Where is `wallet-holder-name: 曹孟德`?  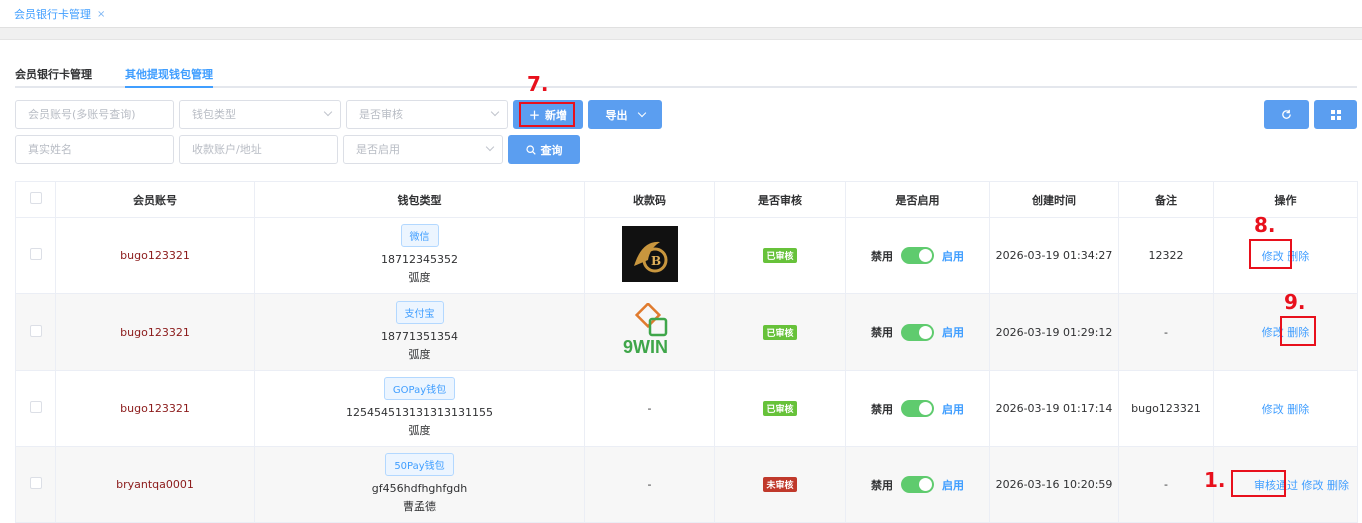
wallet-holder-name: 曹孟德 is located at coordinates (419, 506).